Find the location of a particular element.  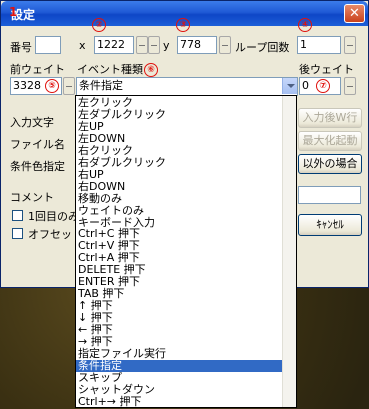

number-field is located at coordinates (48, 45).